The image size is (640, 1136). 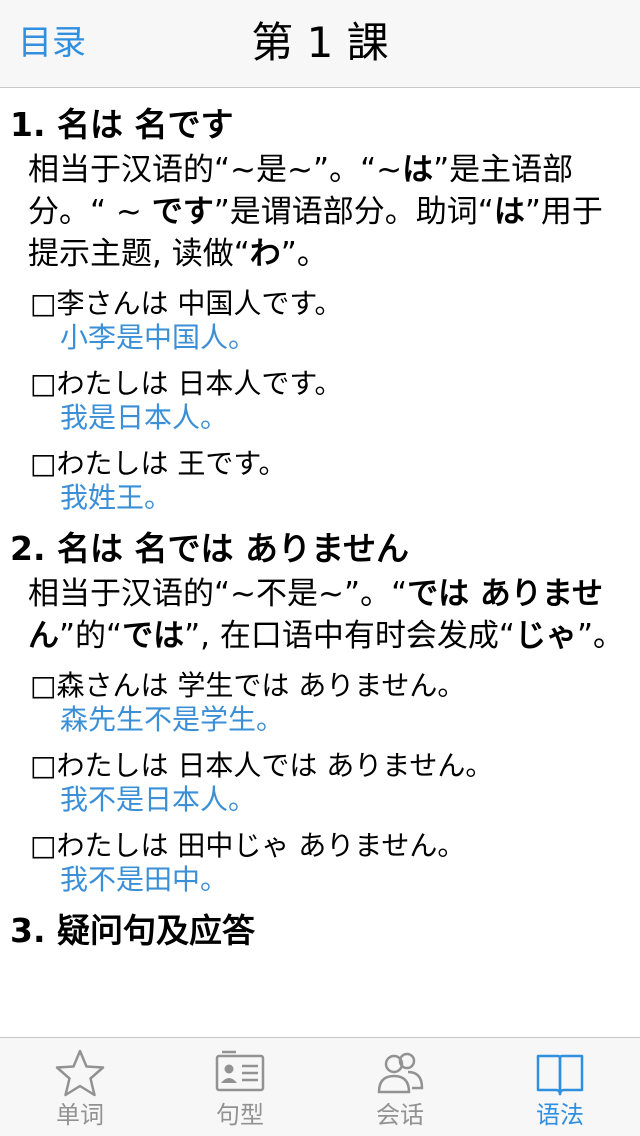 What do you see at coordinates (144, 417) in the screenshot?
I see `example-translation: 我是日本人。` at bounding box center [144, 417].